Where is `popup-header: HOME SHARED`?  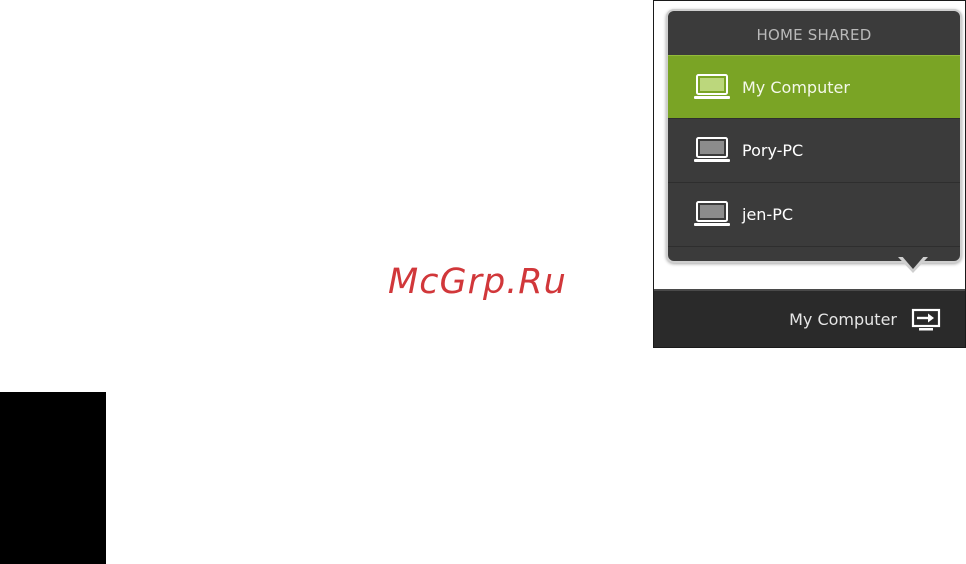 popup-header: HOME SHARED is located at coordinates (814, 35).